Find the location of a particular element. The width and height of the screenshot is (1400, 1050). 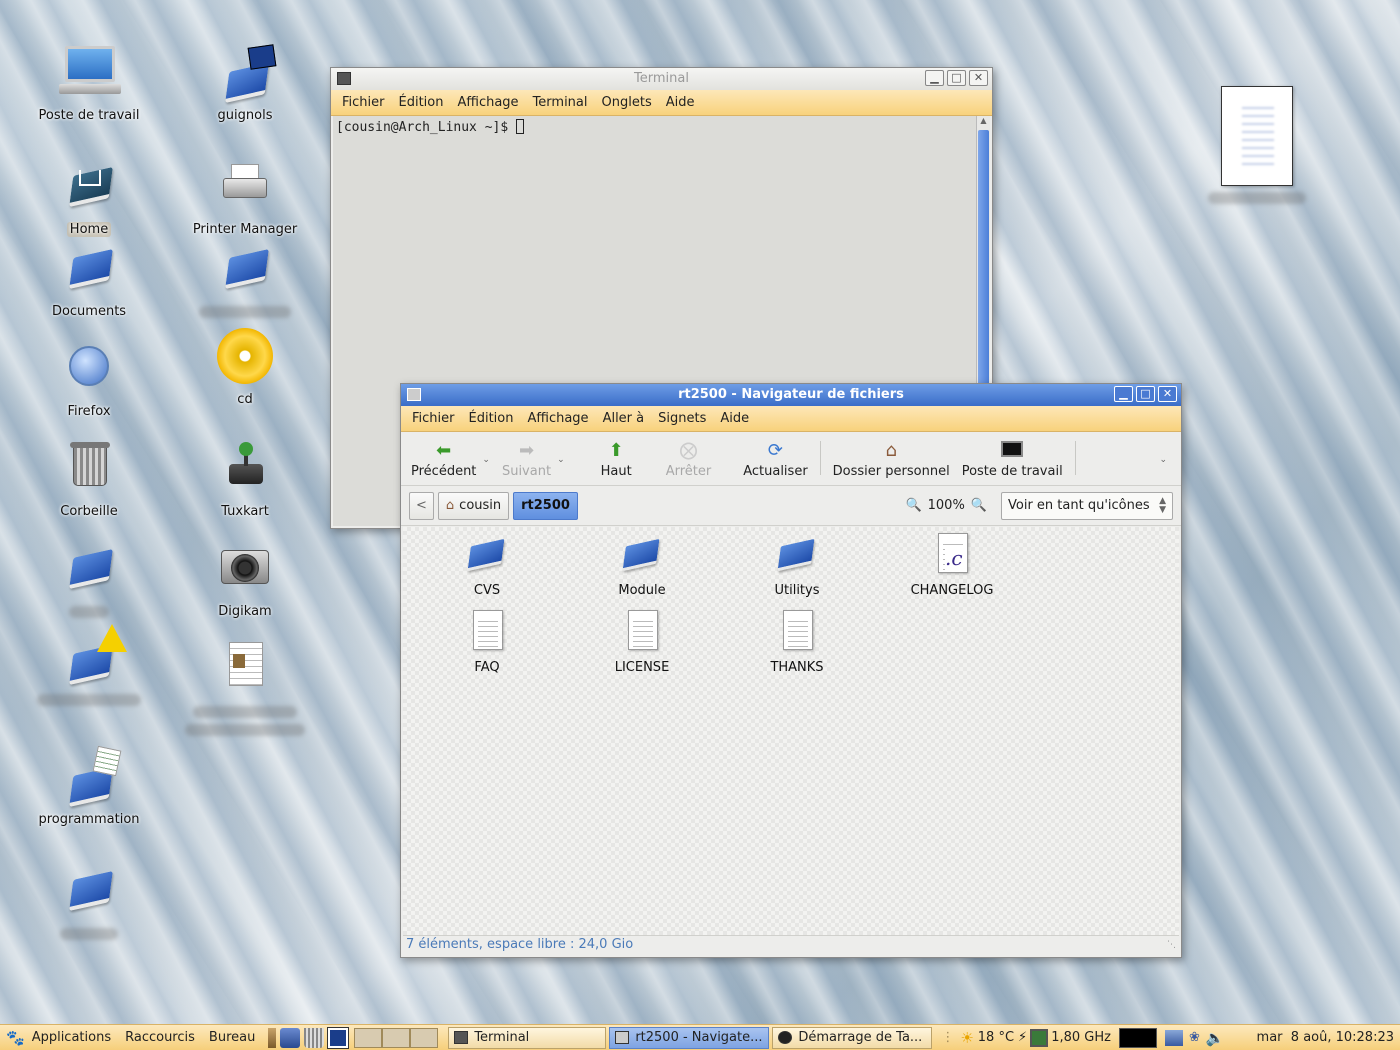

menu-applications: Applications is located at coordinates (71, 1037).